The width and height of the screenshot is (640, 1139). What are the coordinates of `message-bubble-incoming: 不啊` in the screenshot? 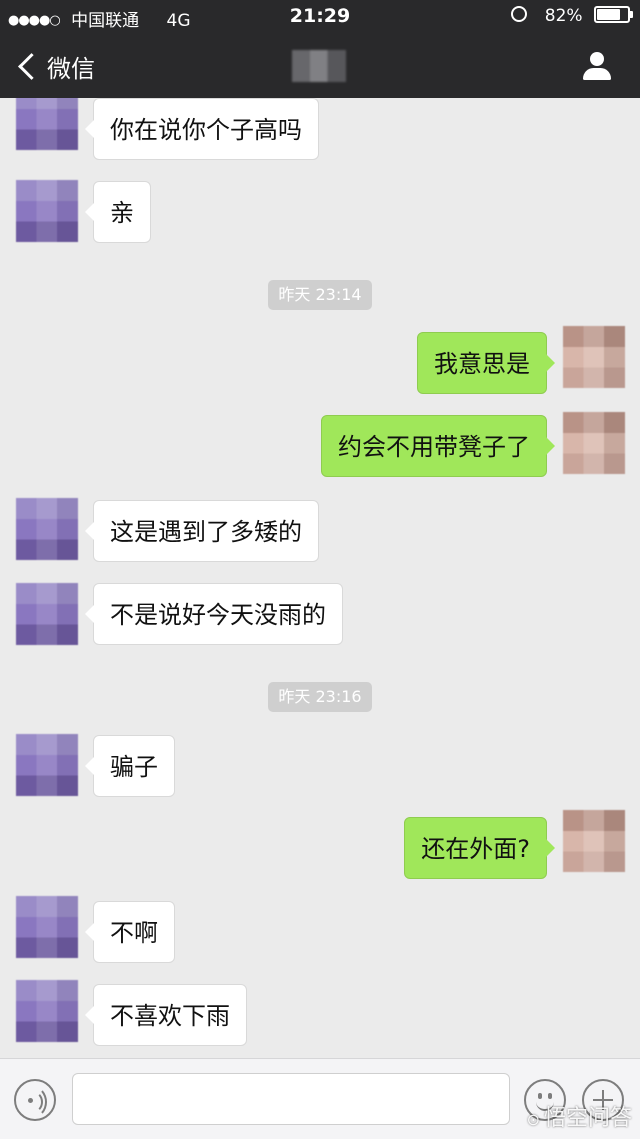 It's located at (130, 932).